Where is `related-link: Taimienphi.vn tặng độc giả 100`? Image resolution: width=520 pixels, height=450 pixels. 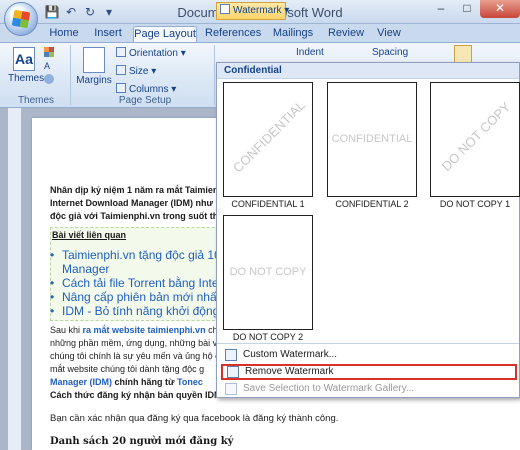
related-link: Taimienphi.vn tặng độc giả 100 is located at coordinates (141, 255).